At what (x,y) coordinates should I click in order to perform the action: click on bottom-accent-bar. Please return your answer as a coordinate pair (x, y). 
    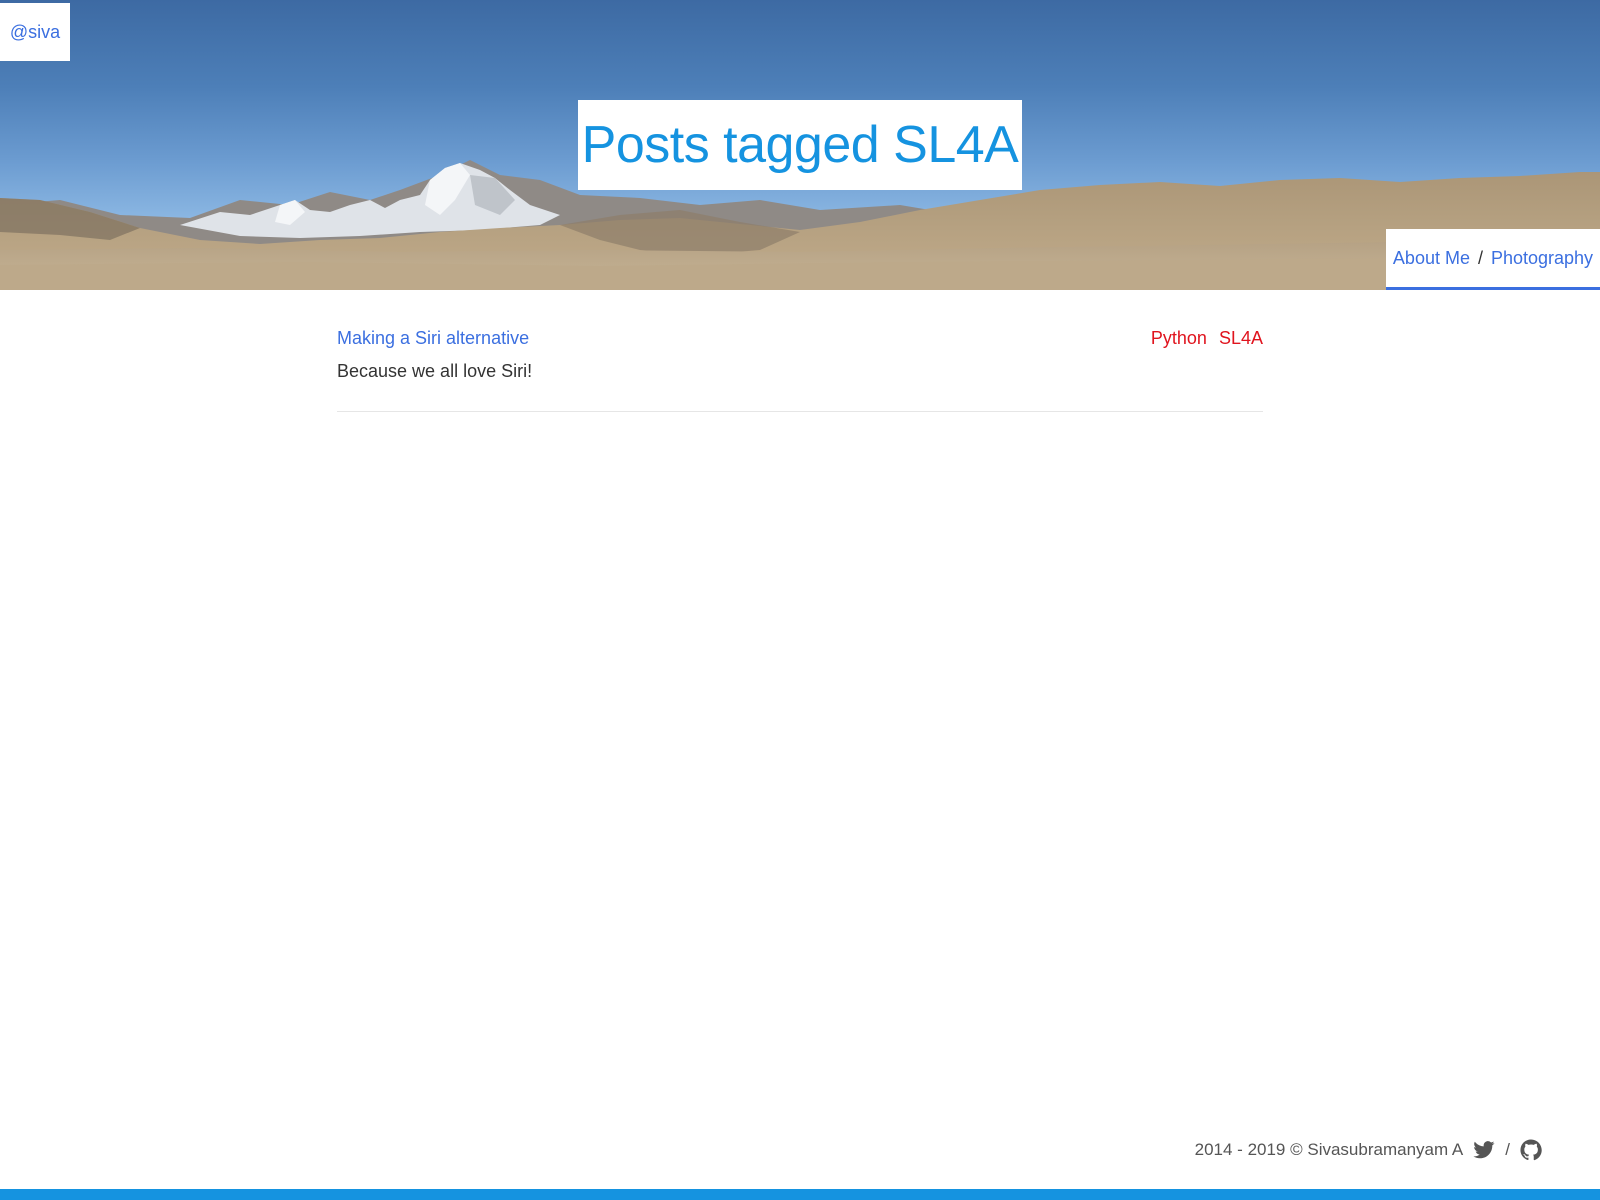
    Looking at the image, I should click on (800, 1194).